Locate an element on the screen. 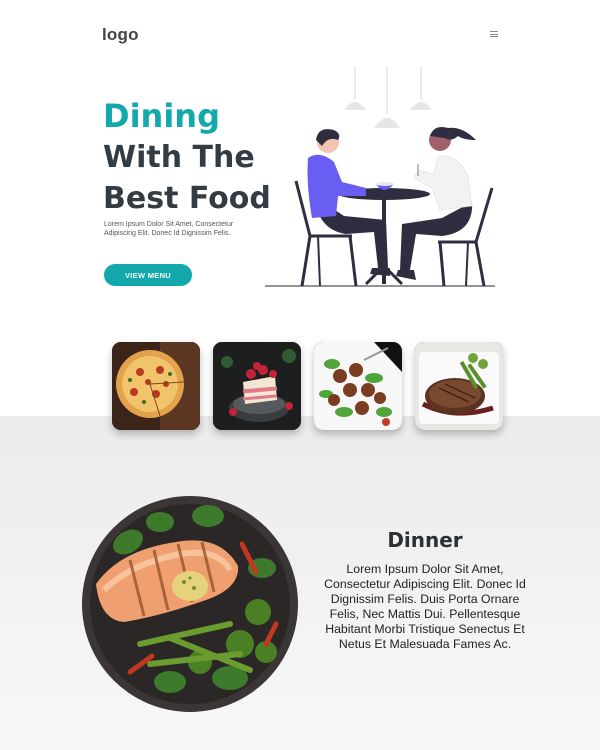 The image size is (600, 750). logo: logo is located at coordinates (120, 35).